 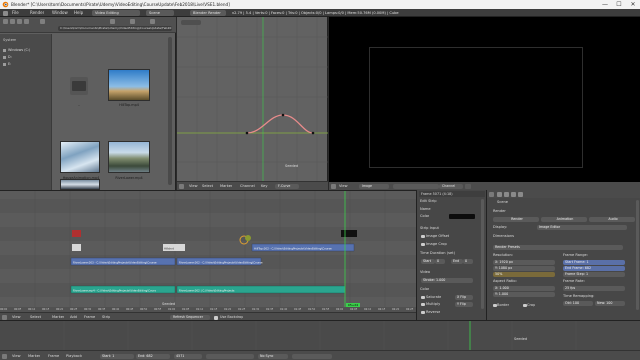 What do you see at coordinates (440, 261) in the screenshot?
I see `start-field: 0` at bounding box center [440, 261].